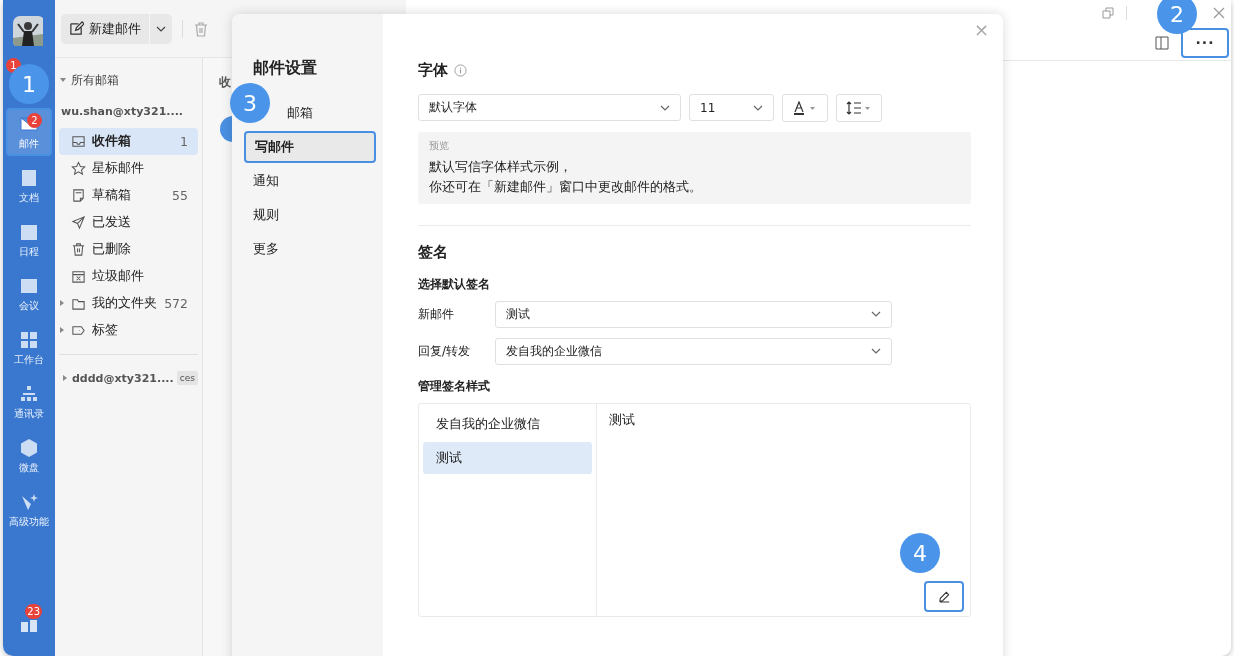 The height and width of the screenshot is (664, 1234). Describe the element at coordinates (1219, 13) in the screenshot. I see `close-icon` at that location.